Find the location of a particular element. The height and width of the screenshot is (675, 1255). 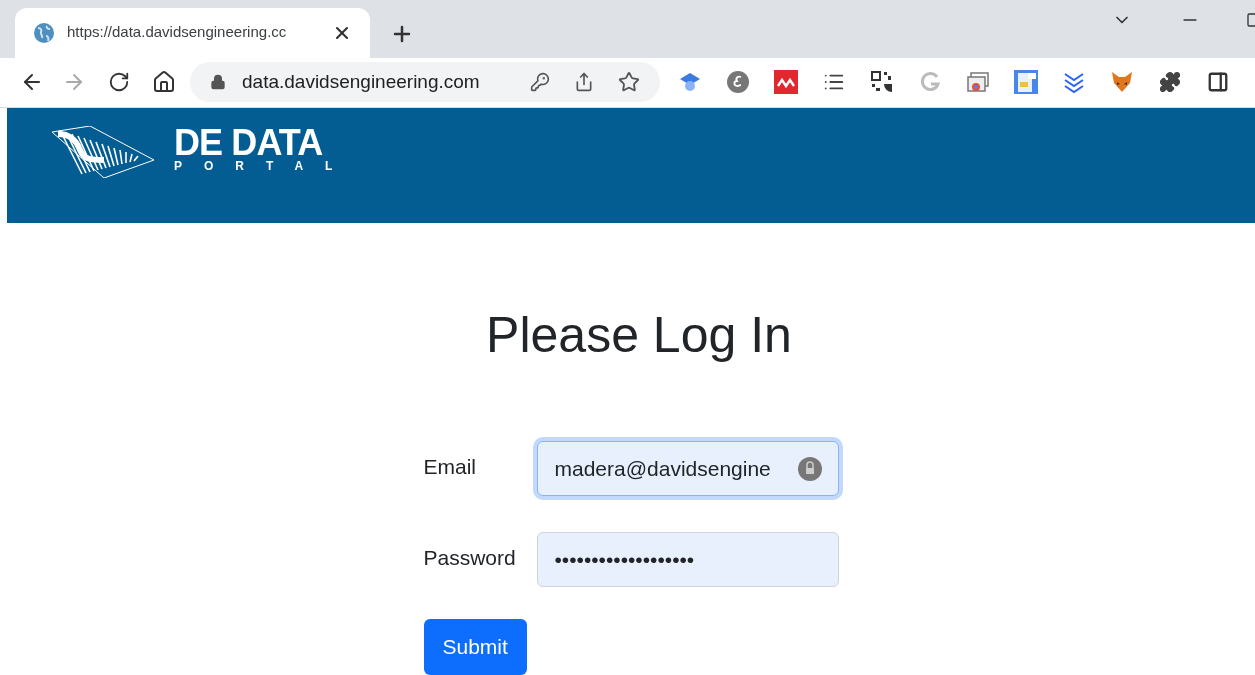

address-bar: data.davidsengineering.com is located at coordinates (425, 82).